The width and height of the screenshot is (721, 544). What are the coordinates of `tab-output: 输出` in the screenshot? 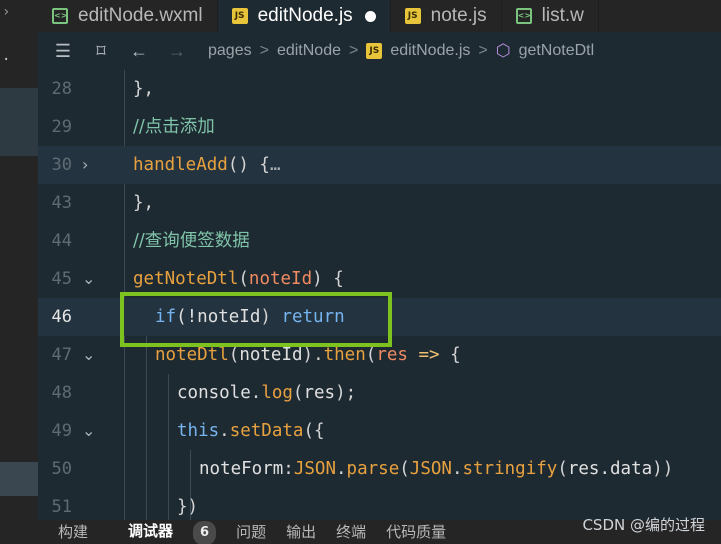 It's located at (301, 532).